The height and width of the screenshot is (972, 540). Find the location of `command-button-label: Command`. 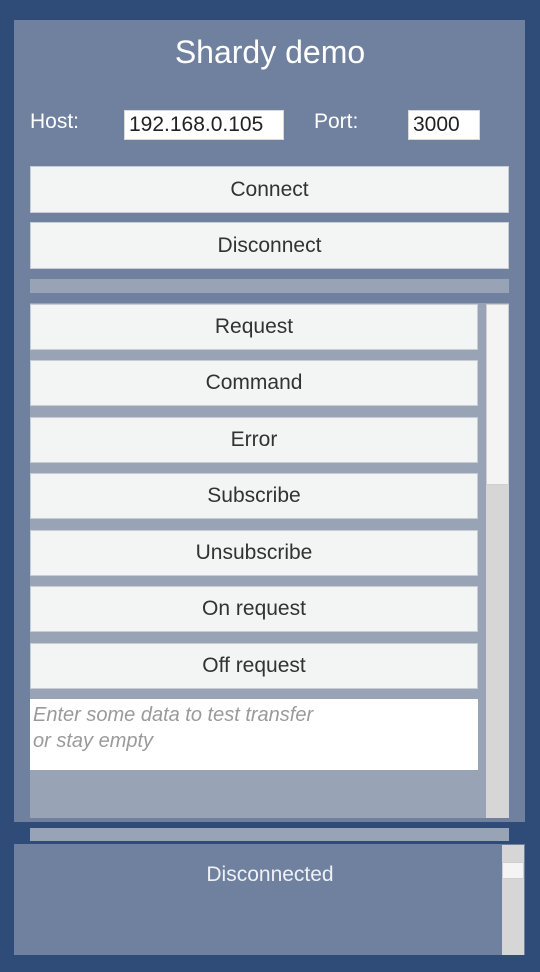

command-button-label: Command is located at coordinates (254, 382).